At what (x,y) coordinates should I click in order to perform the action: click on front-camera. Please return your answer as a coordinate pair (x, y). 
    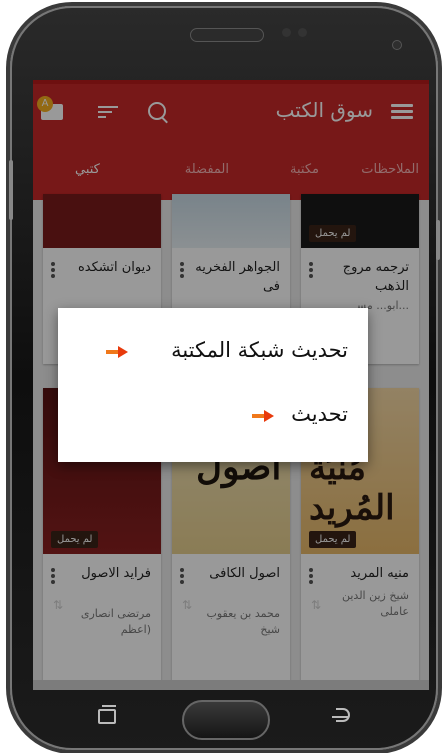
    Looking at the image, I should click on (397, 45).